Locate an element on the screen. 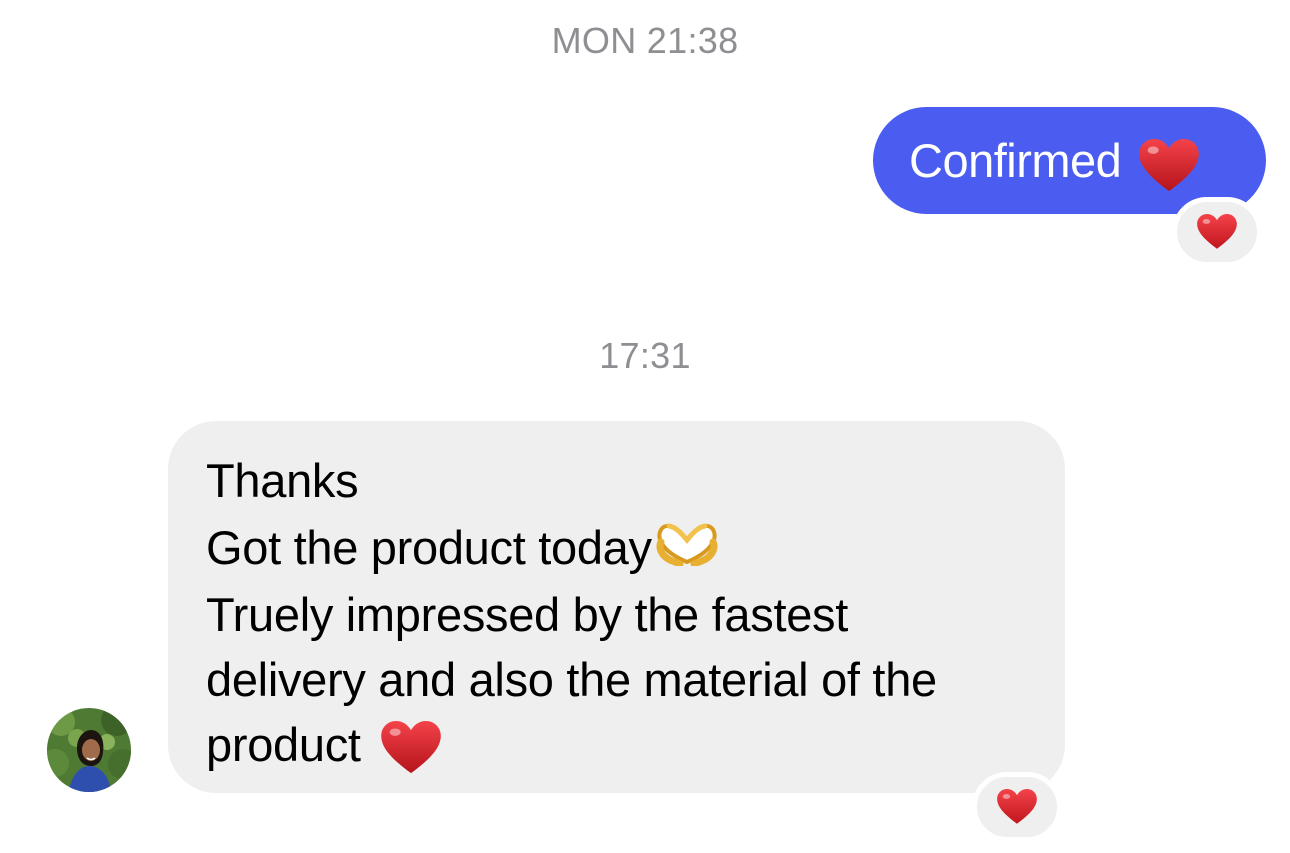 The image size is (1290, 853). message-line: Thanks is located at coordinates (616, 480).